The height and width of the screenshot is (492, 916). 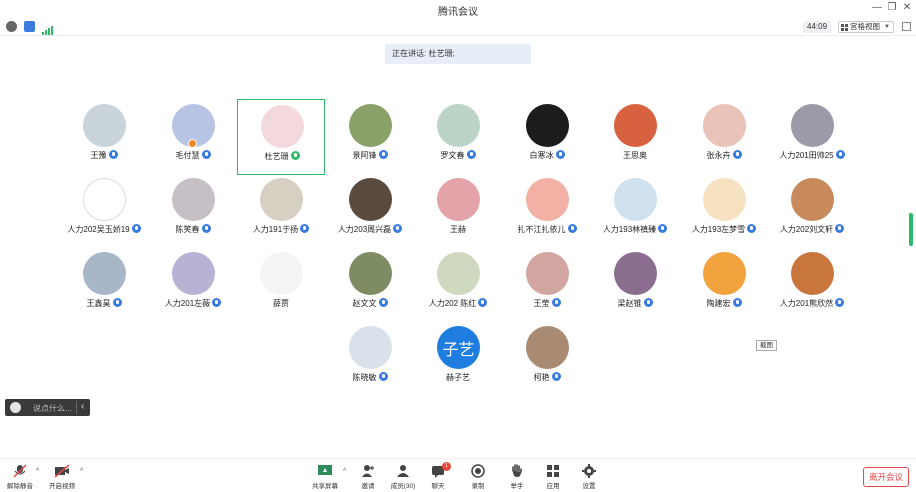 I want to click on share-screen-button: 共享屏幕, so click(x=325, y=478).